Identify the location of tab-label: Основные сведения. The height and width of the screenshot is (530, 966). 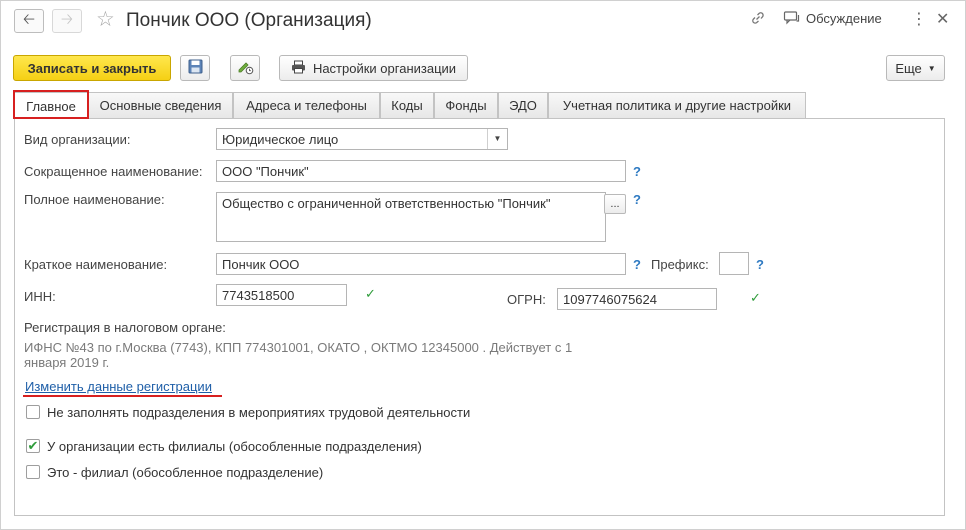
(160, 105).